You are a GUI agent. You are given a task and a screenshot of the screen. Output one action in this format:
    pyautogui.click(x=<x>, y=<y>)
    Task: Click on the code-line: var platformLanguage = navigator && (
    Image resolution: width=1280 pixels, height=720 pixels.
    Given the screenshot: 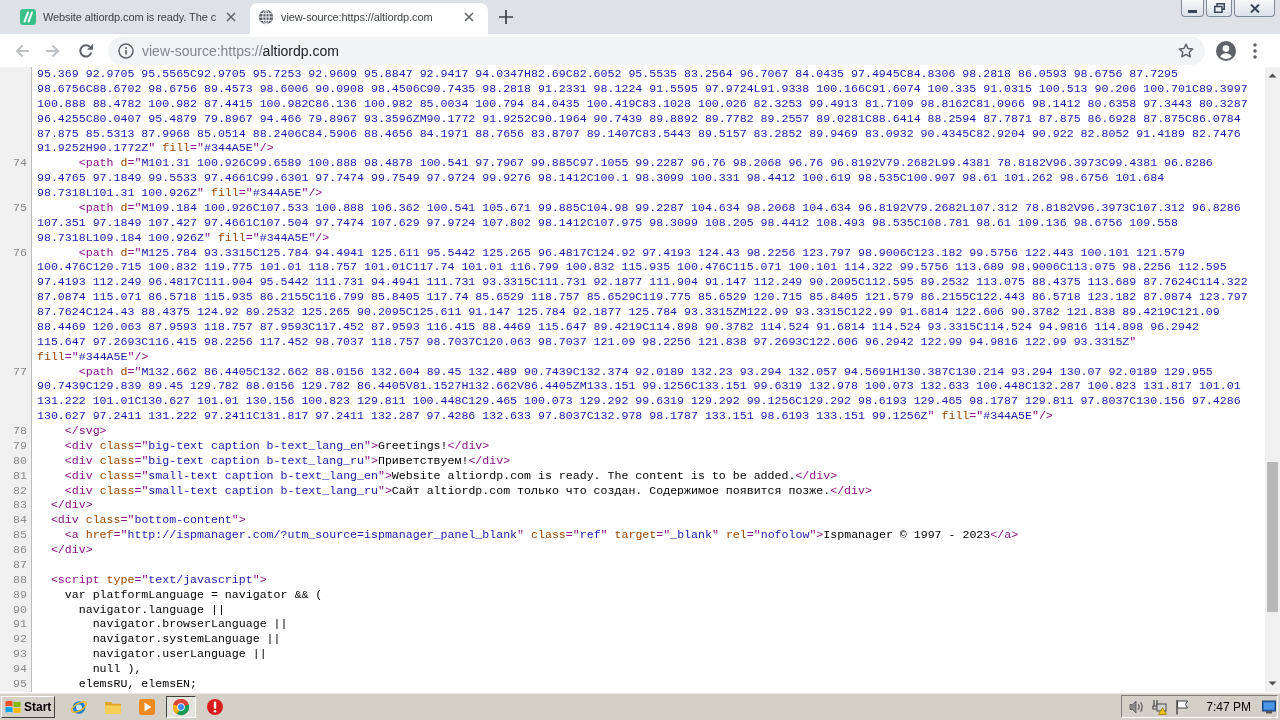 What is the action you would take?
    pyautogui.click(x=193, y=595)
    